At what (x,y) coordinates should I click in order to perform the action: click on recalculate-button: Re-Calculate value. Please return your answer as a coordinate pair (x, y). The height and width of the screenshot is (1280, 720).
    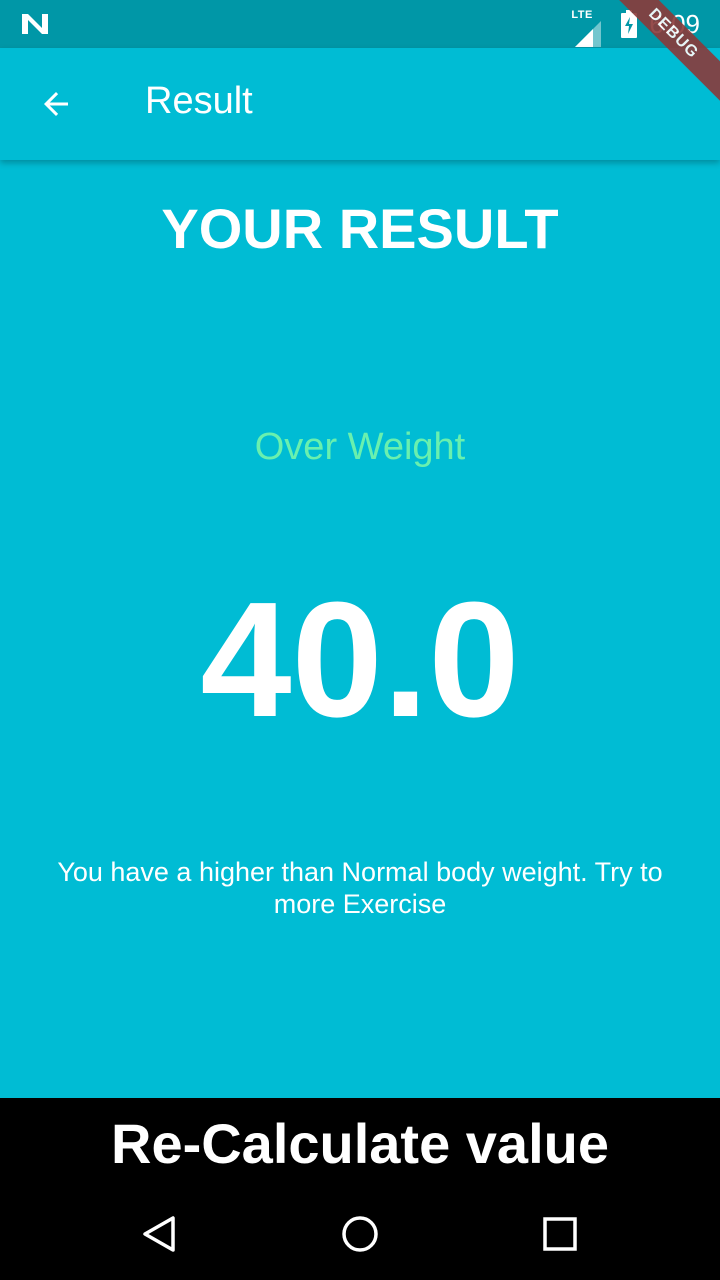
    Looking at the image, I should click on (360, 1143).